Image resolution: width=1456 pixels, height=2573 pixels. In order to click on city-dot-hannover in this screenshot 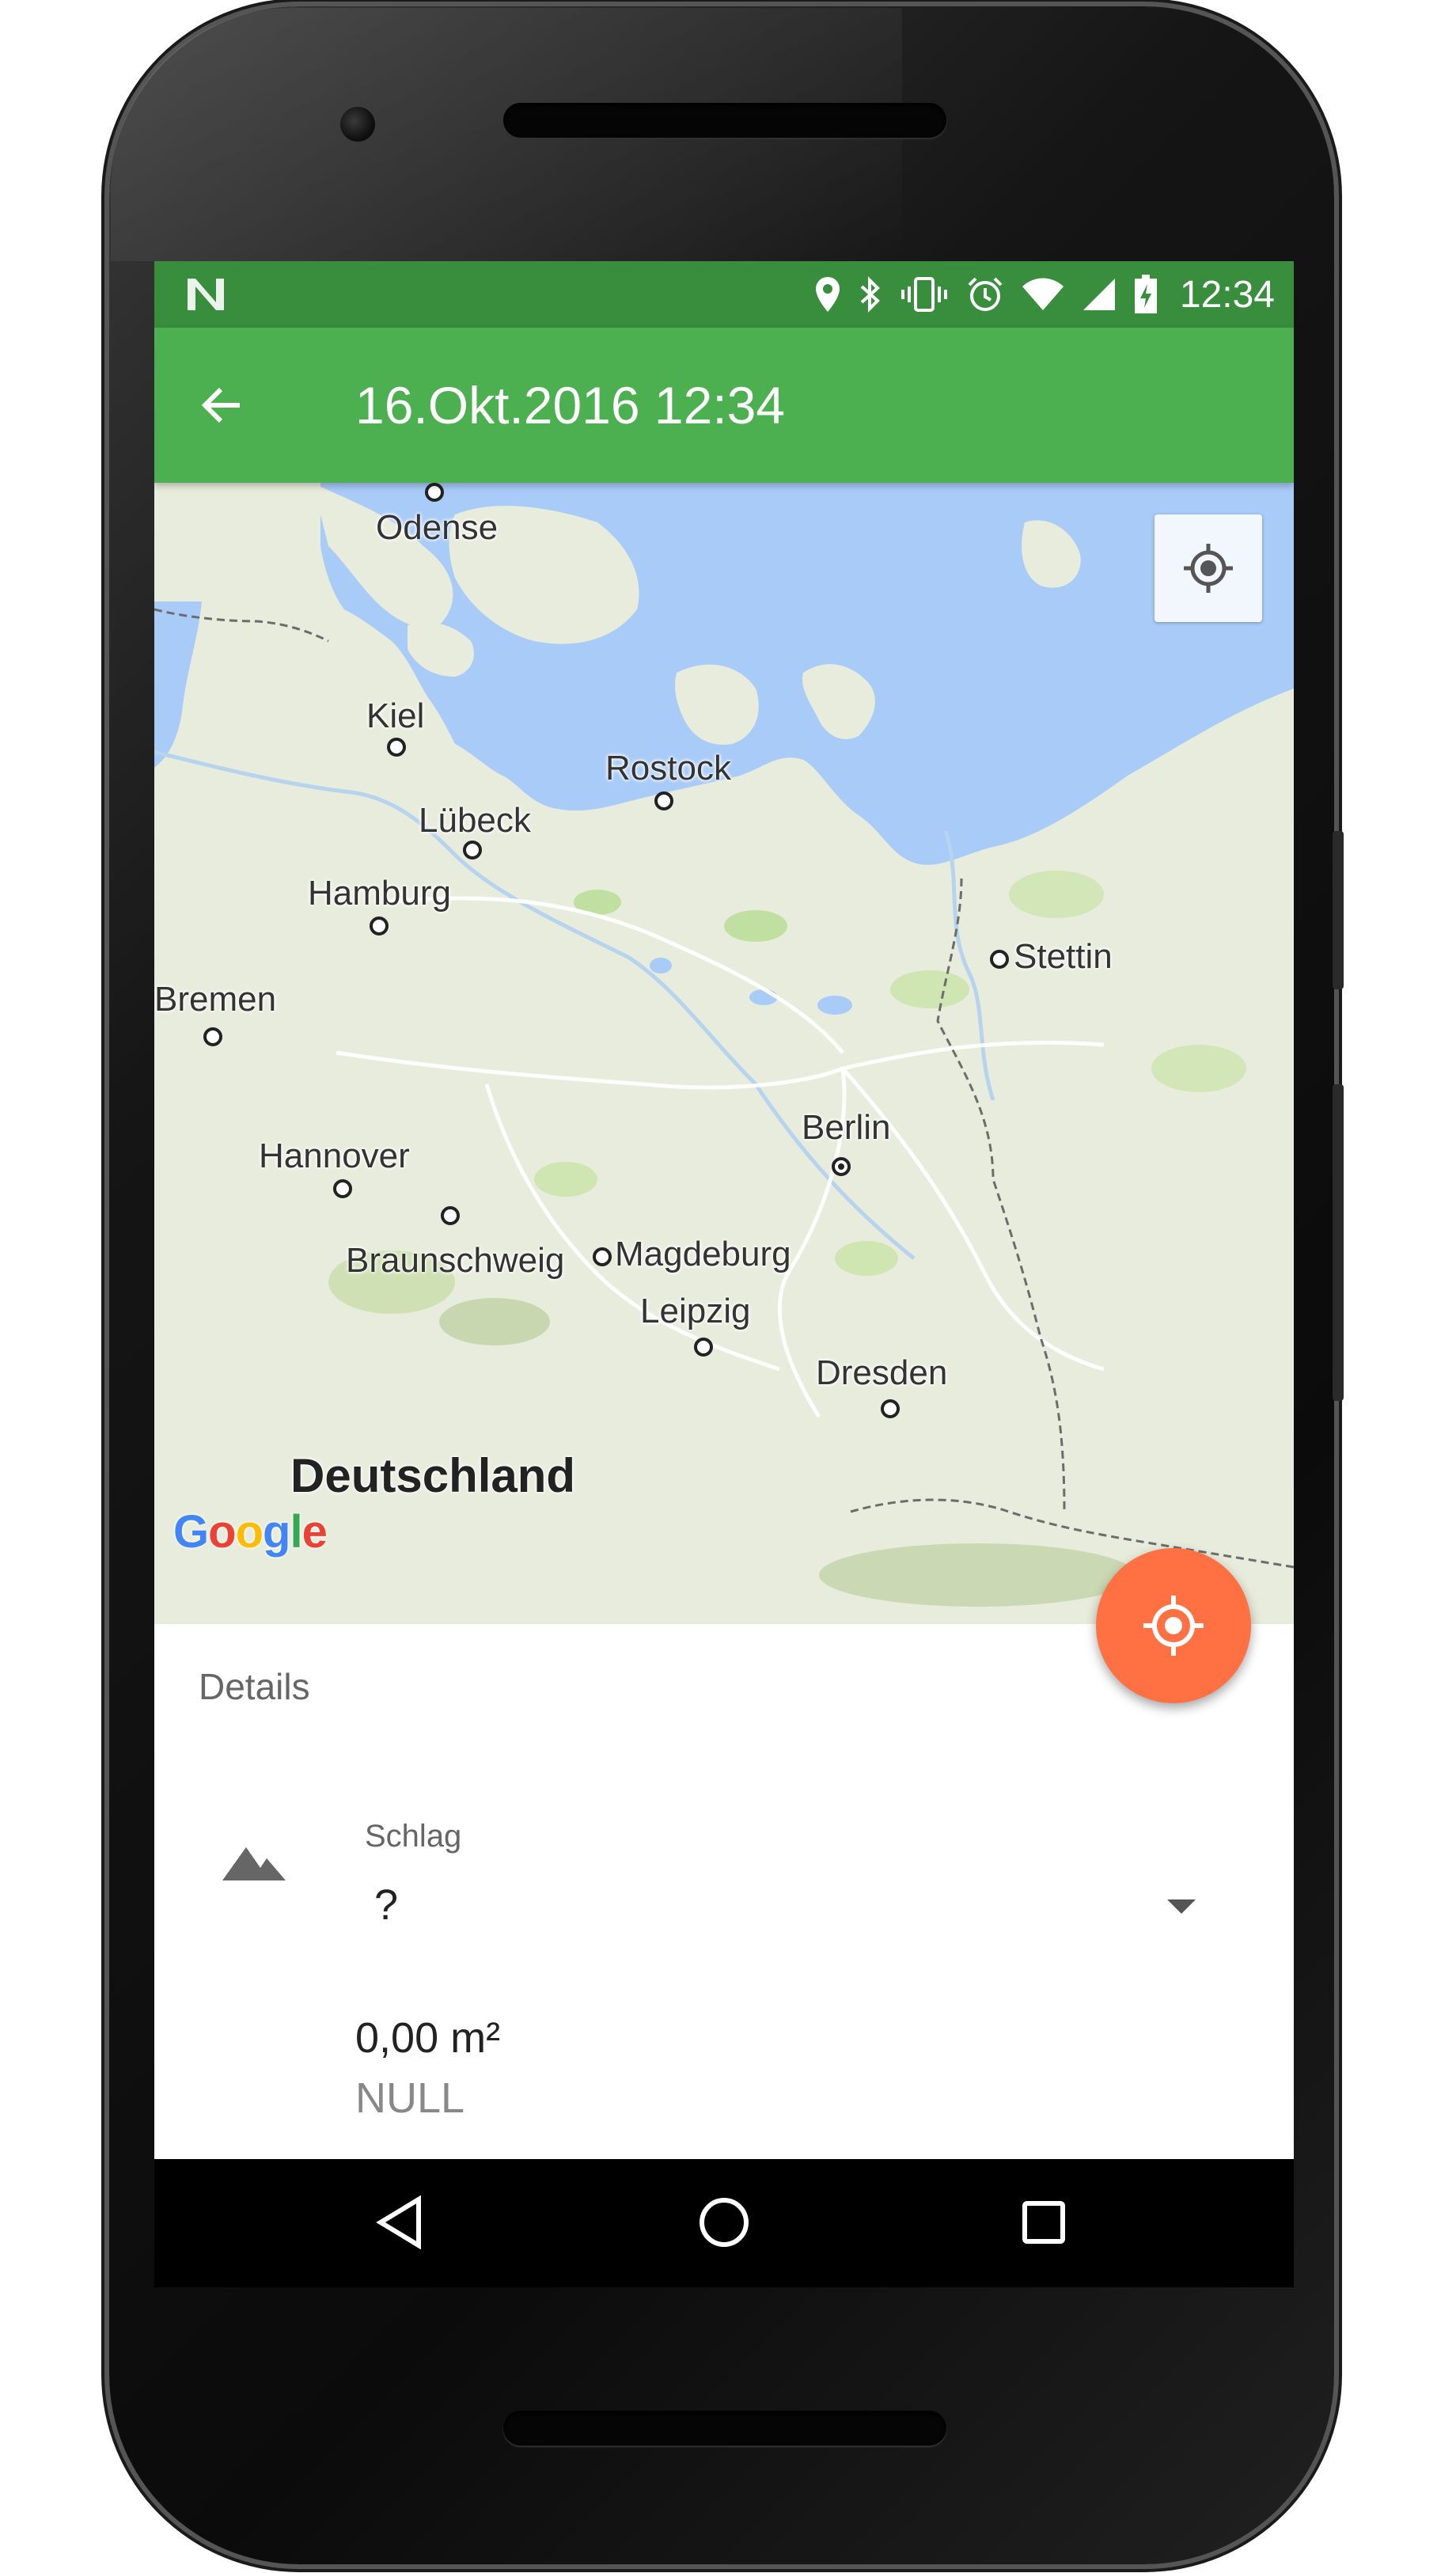, I will do `click(342, 1188)`.